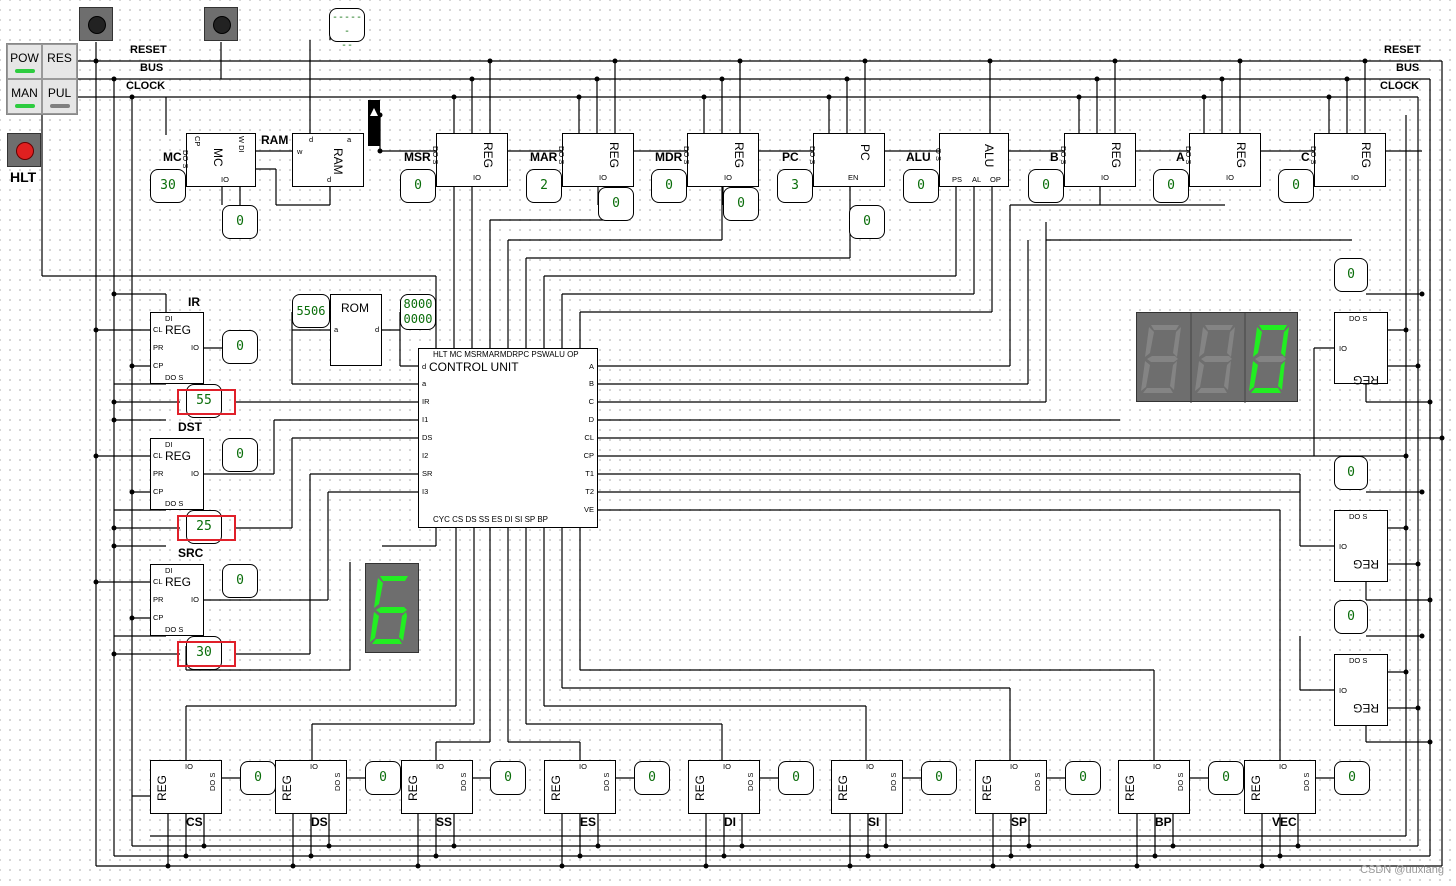 This screenshot has height=886, width=1456. I want to click on c-value-probe: 0, so click(1296, 186).